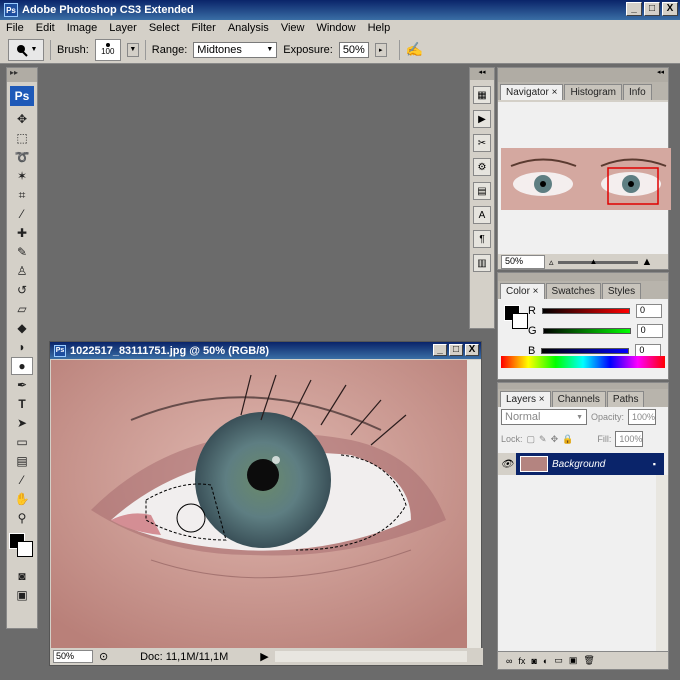 The image size is (680, 680). I want to click on history-brush-tool-icon: ↺, so click(22, 290).